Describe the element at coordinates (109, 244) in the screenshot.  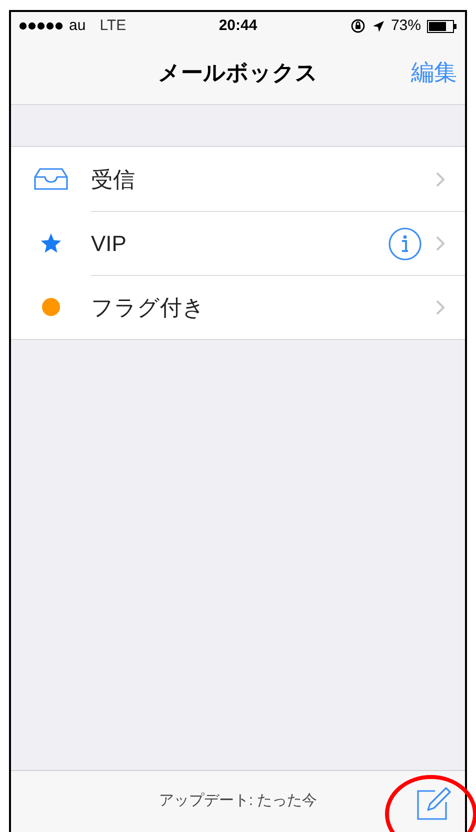
I see `mailbox-label: VIP` at that location.